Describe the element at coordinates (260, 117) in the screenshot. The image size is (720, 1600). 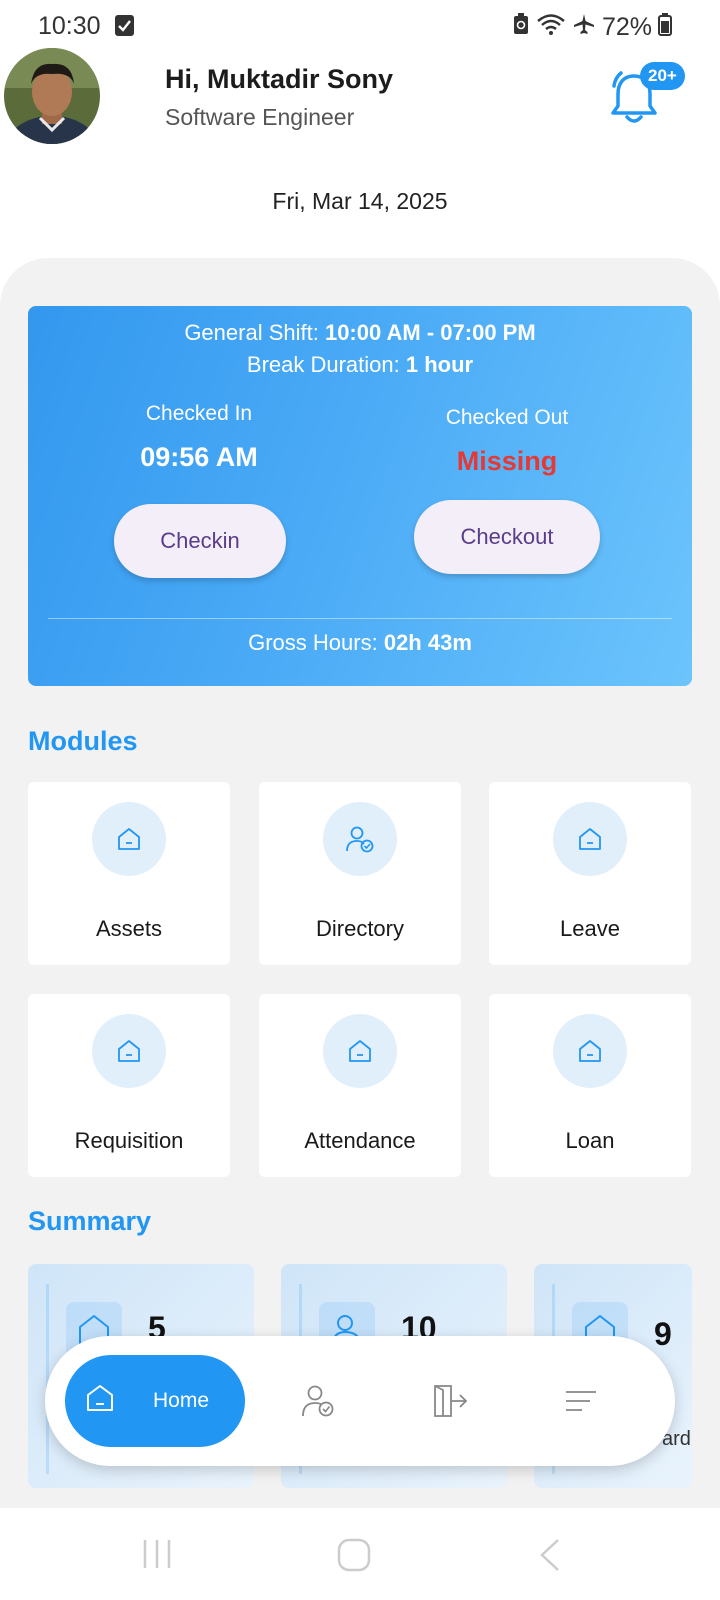
I see `job-title: Software Engineer` at that location.